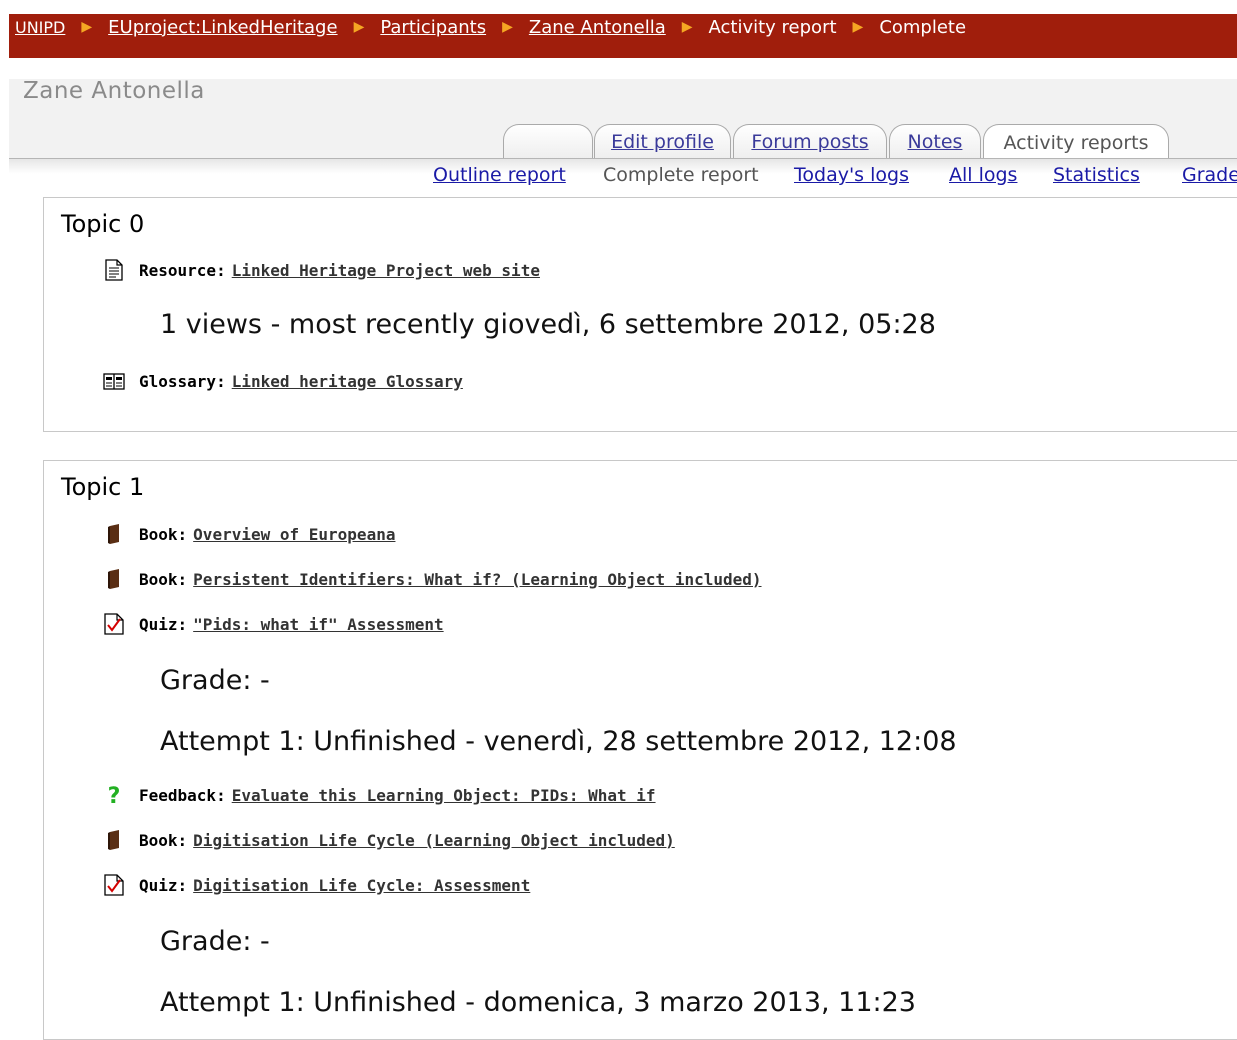  Describe the element at coordinates (103, 487) in the screenshot. I see `topic-title: Topic 1` at that location.